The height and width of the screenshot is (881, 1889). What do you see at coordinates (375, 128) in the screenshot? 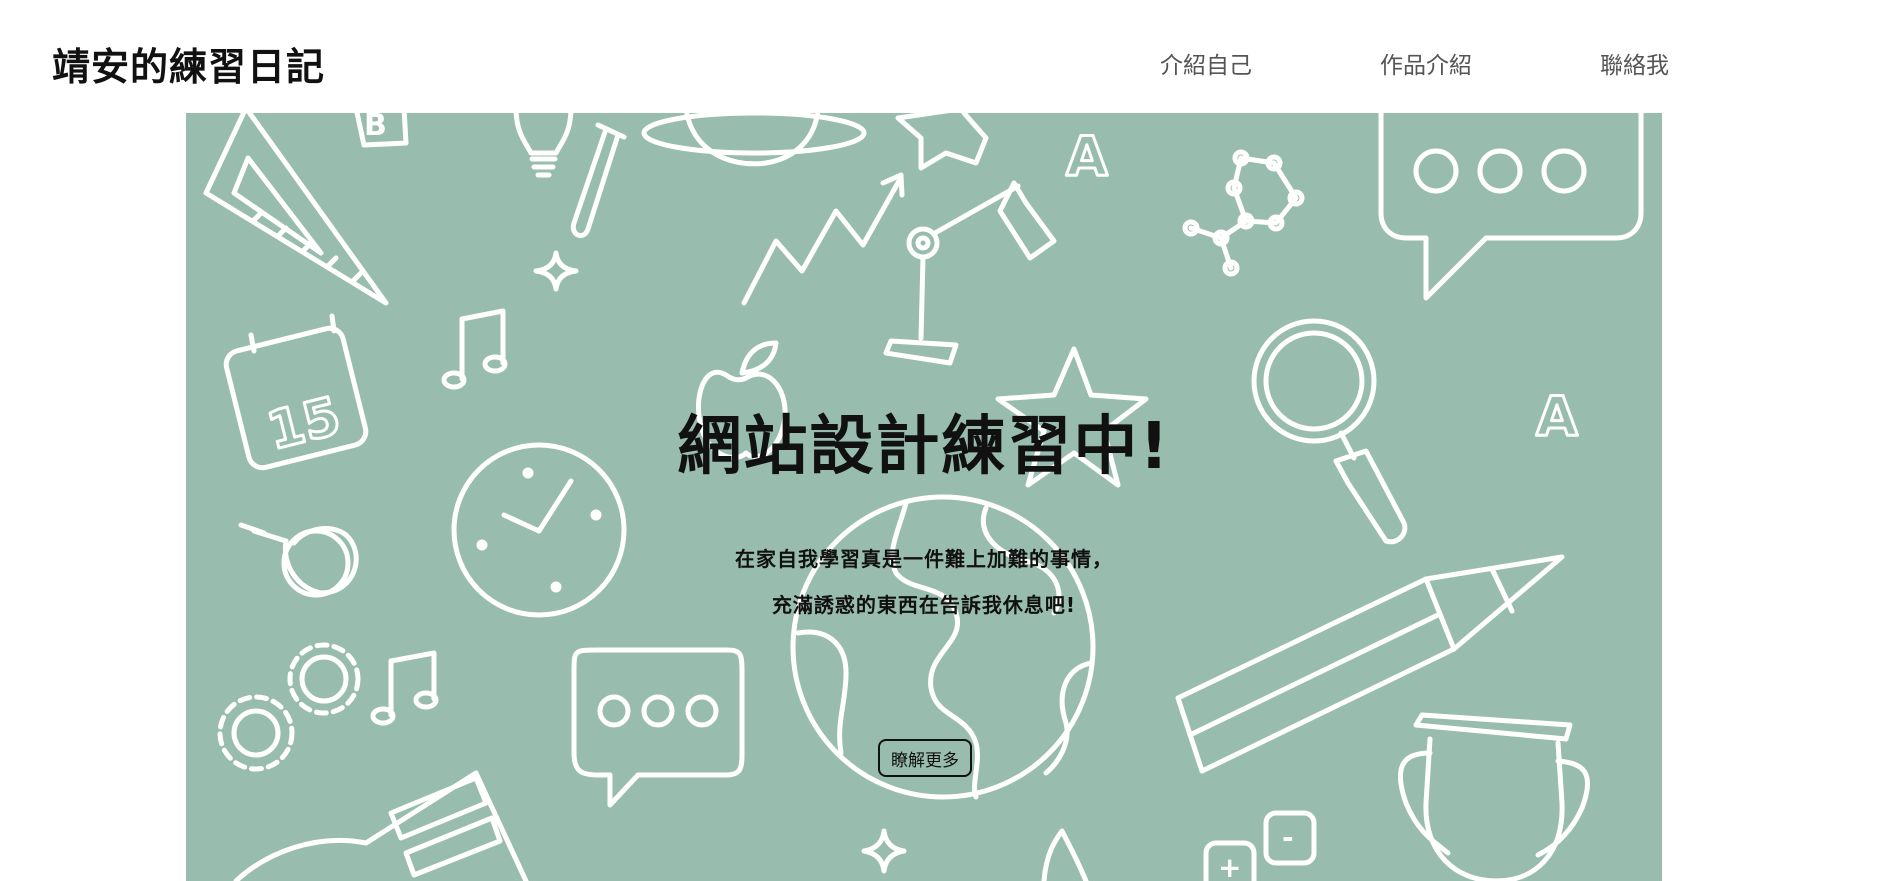
I see `letter-b-text: B` at bounding box center [375, 128].